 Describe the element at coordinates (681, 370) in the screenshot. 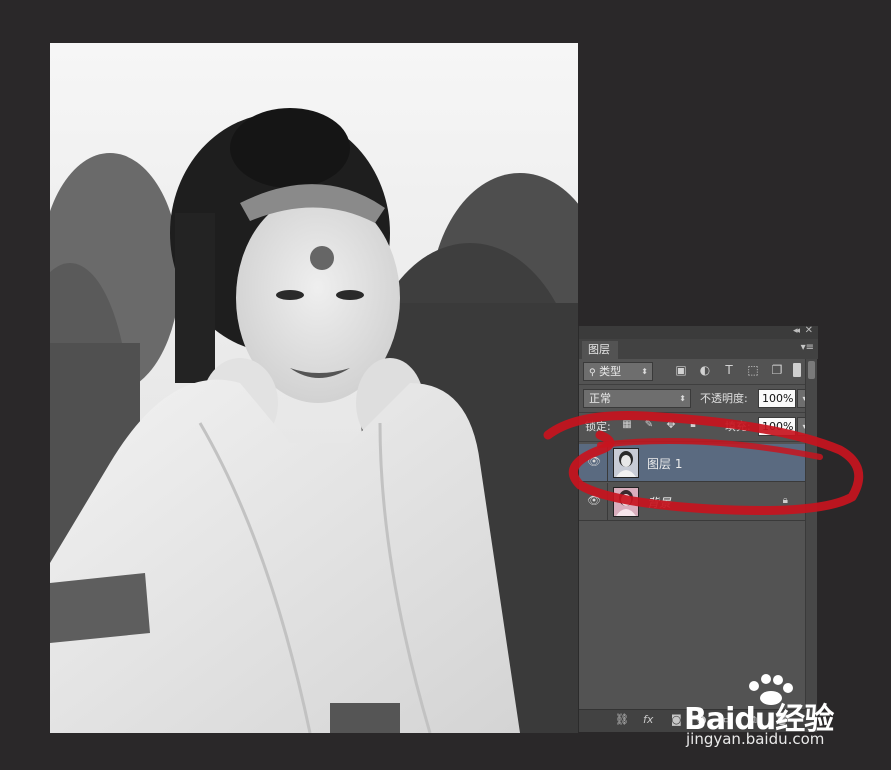

I see `pixel-layer-filter-icon: ▣` at that location.